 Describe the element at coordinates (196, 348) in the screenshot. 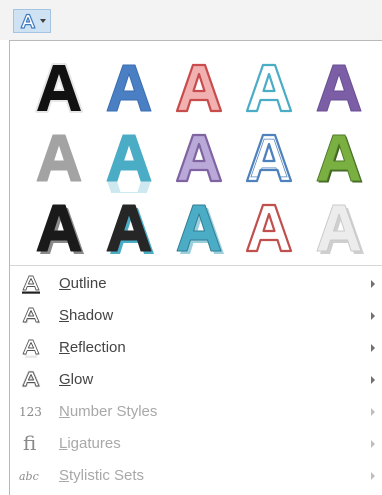

I see `menu-item-reflection: Reflection` at that location.